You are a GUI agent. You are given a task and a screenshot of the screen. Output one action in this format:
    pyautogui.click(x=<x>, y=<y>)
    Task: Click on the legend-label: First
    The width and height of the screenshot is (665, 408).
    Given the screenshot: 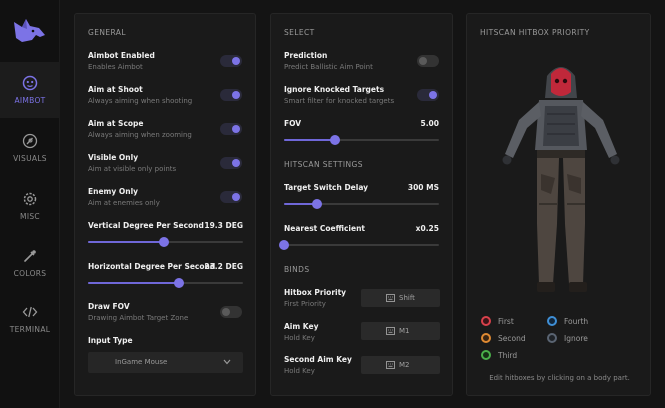 What is the action you would take?
    pyautogui.click(x=506, y=321)
    